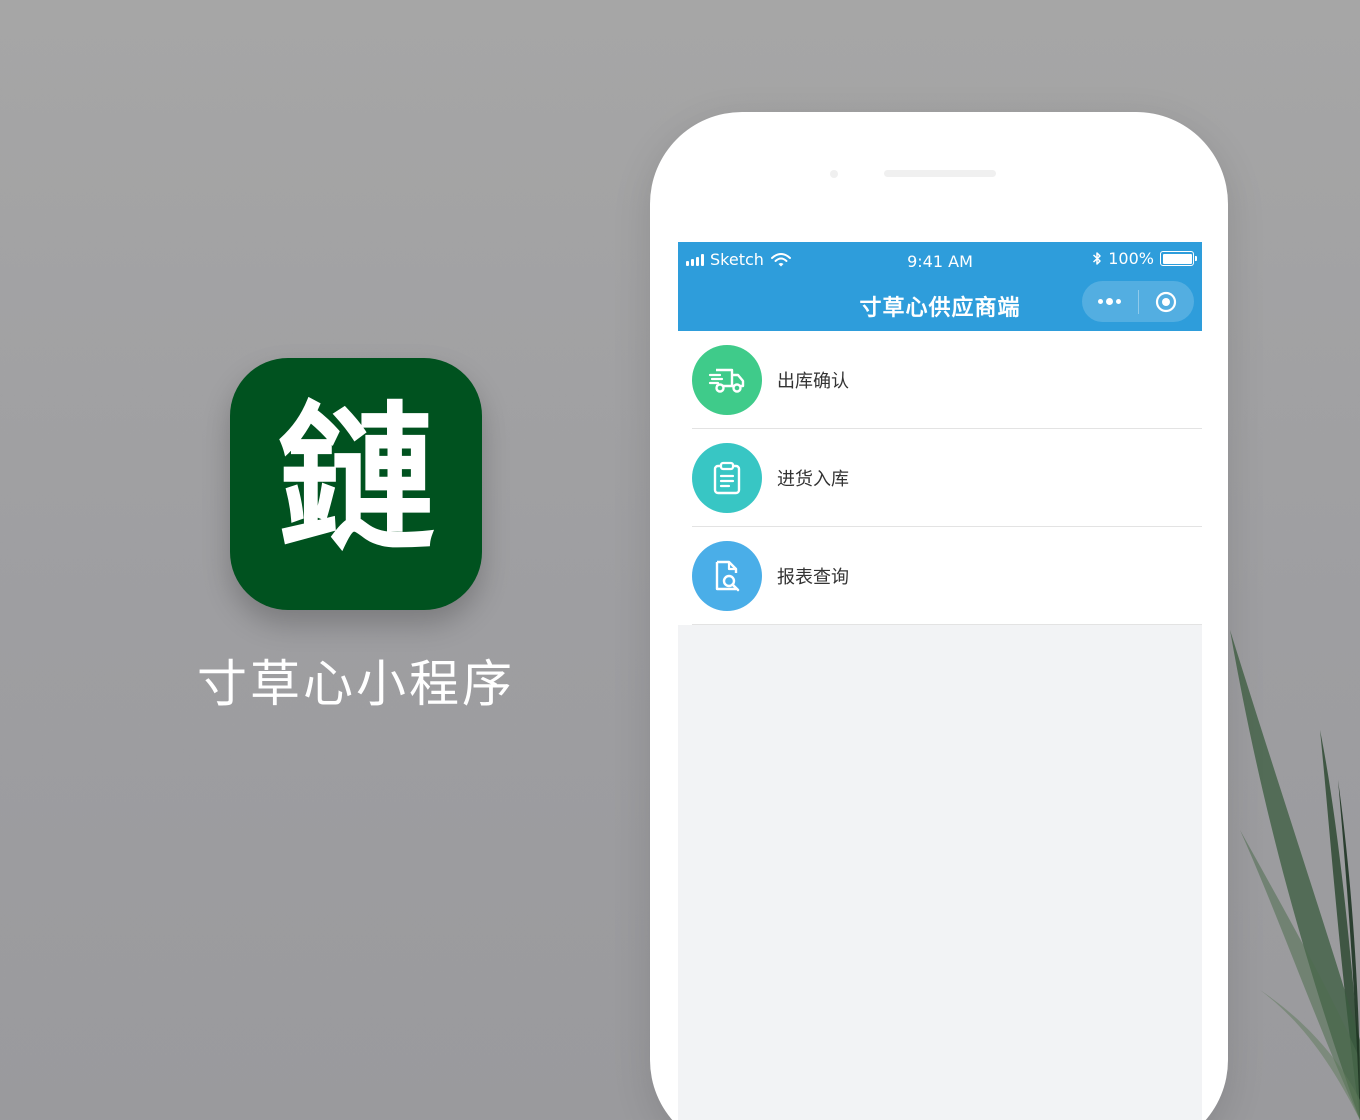  Describe the element at coordinates (813, 381) in the screenshot. I see `menu-label: 出库确认` at that location.